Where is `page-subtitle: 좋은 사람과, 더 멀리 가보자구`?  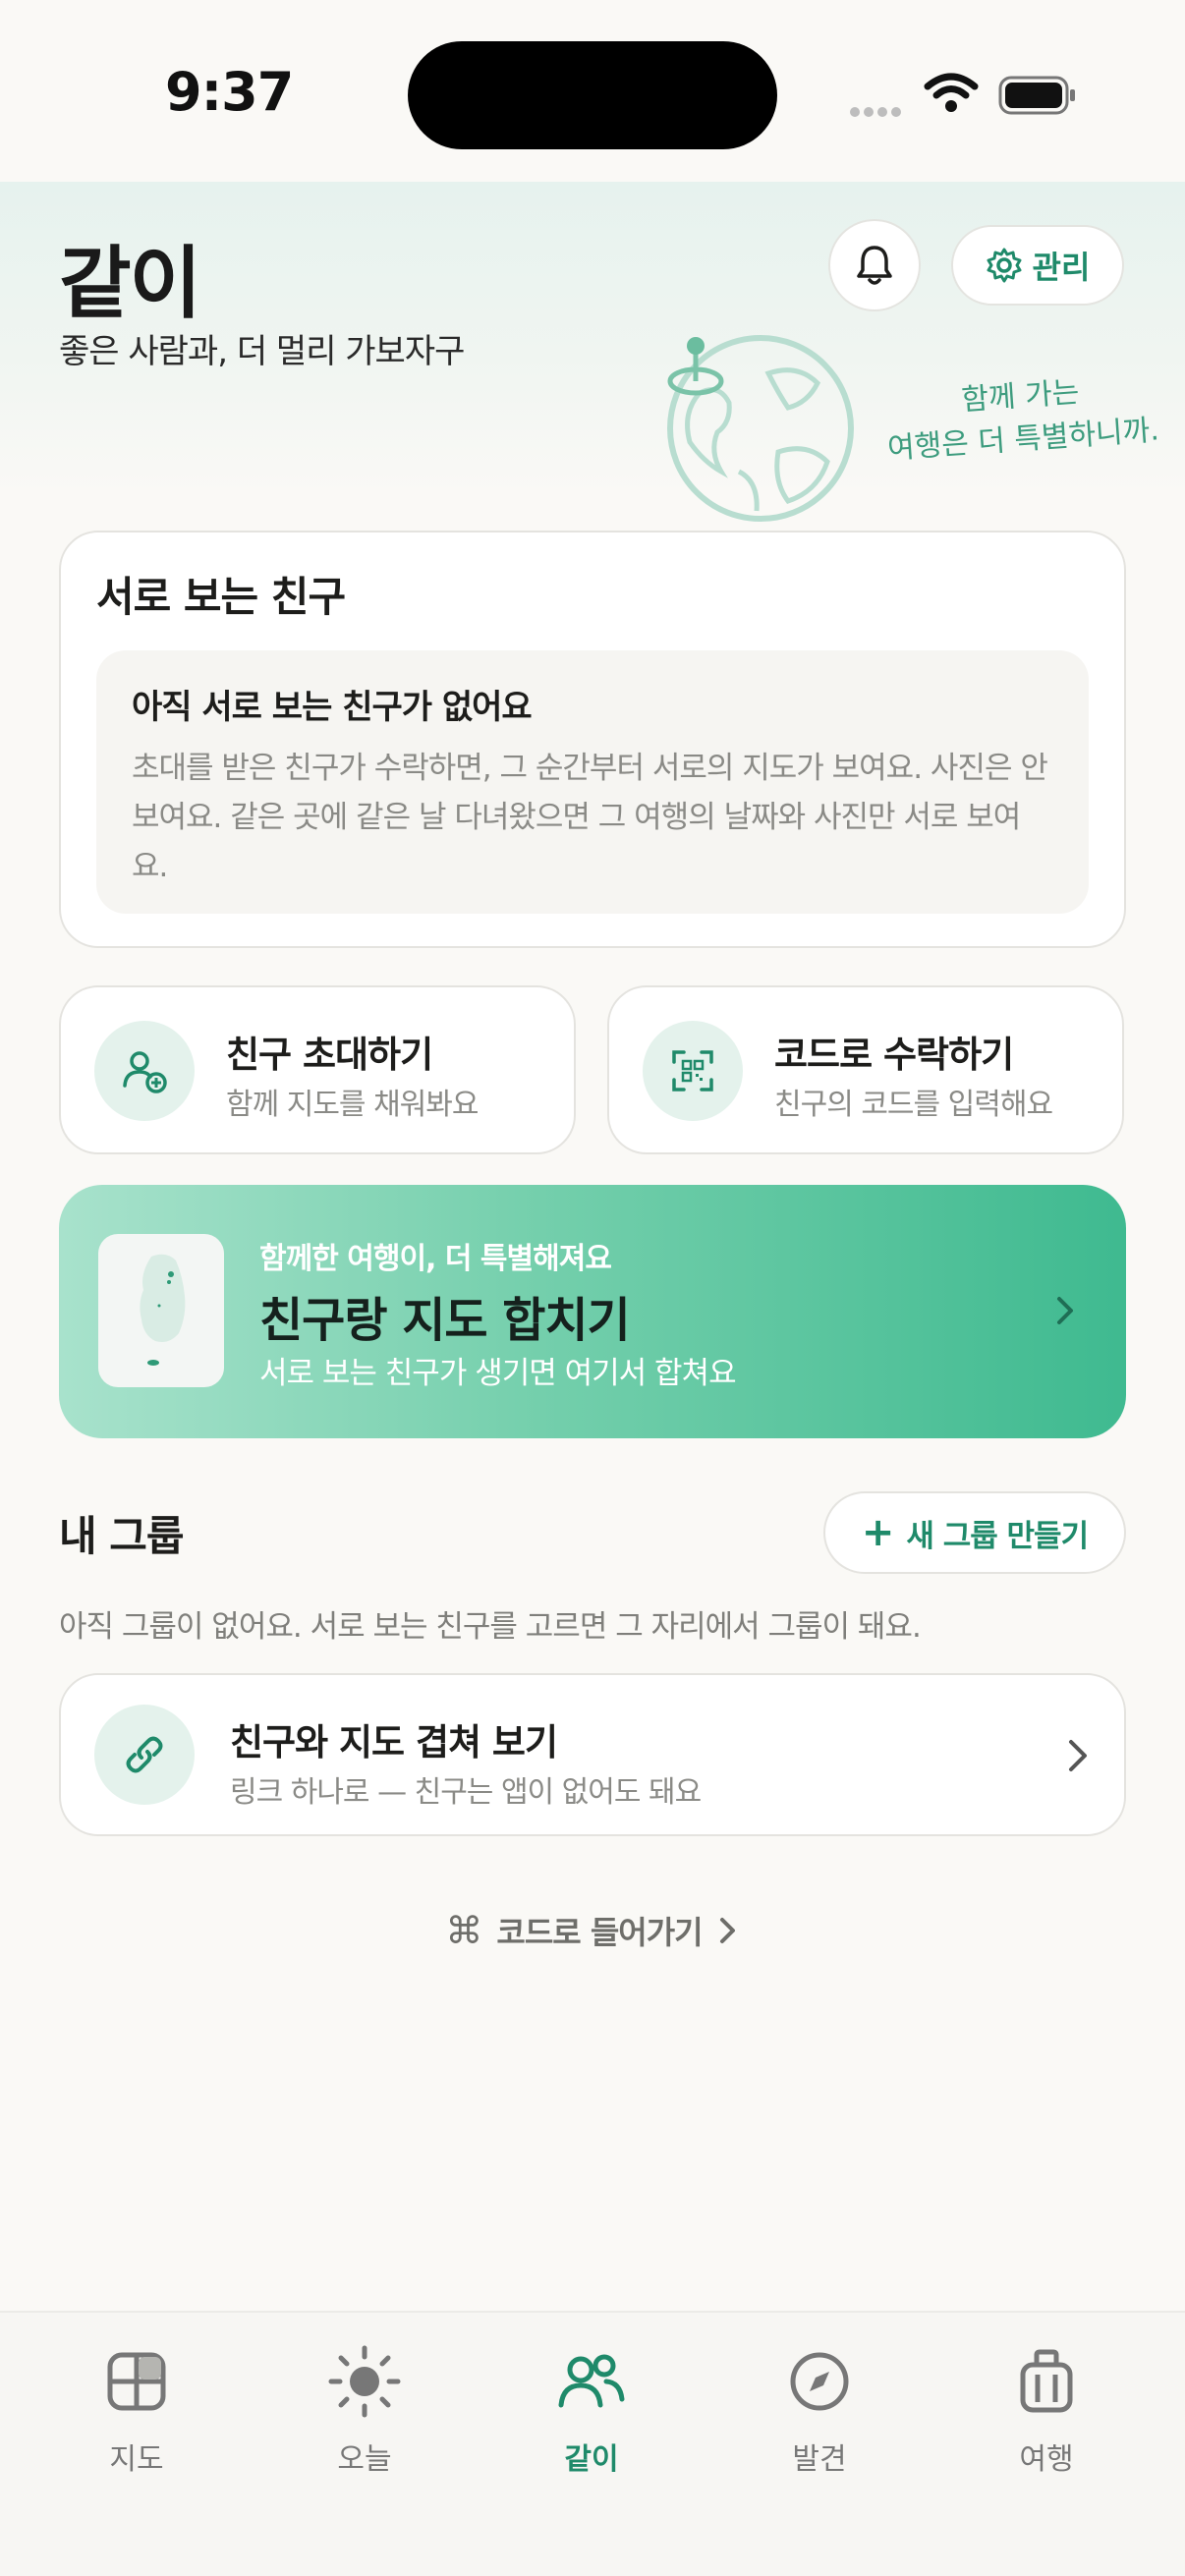
page-subtitle: 좋은 사람과, 더 멀리 가보자구 is located at coordinates (262, 351).